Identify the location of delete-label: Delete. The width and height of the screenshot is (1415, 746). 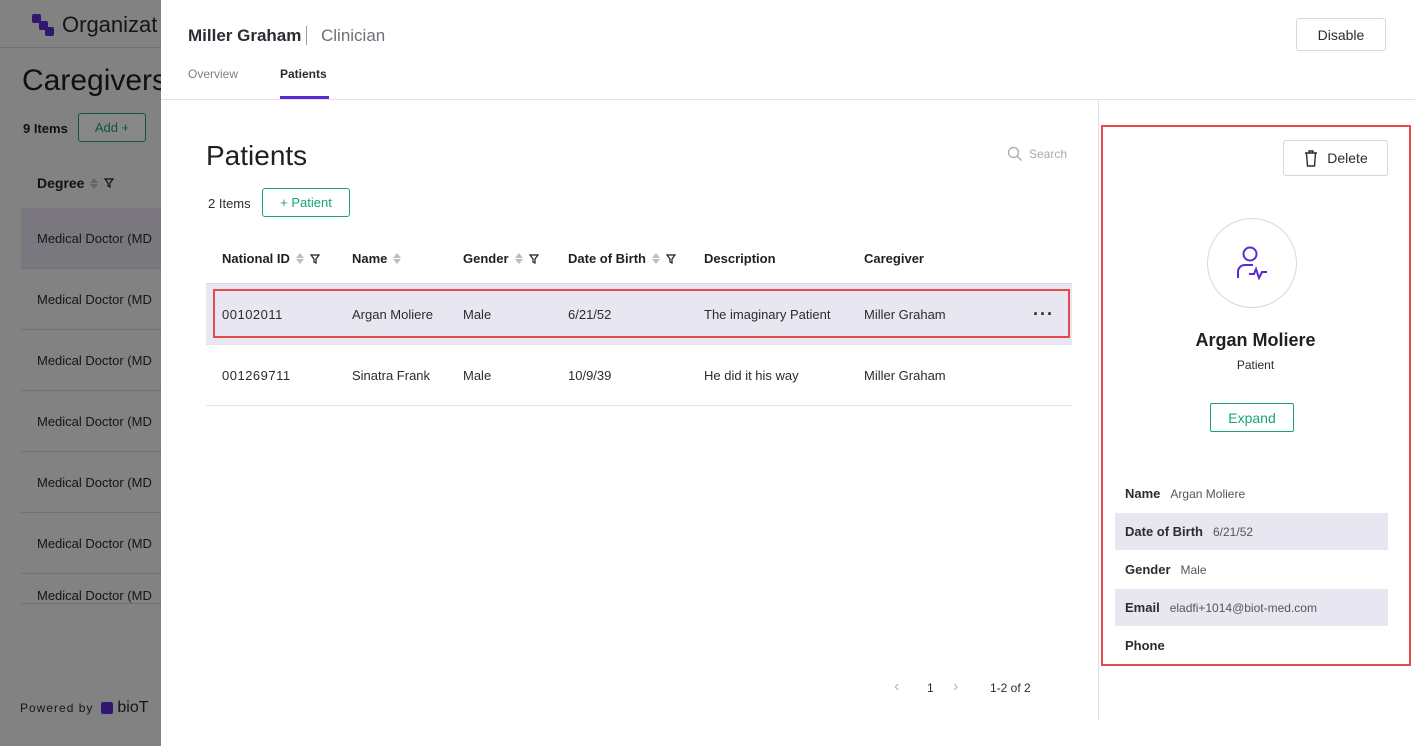
(1347, 158).